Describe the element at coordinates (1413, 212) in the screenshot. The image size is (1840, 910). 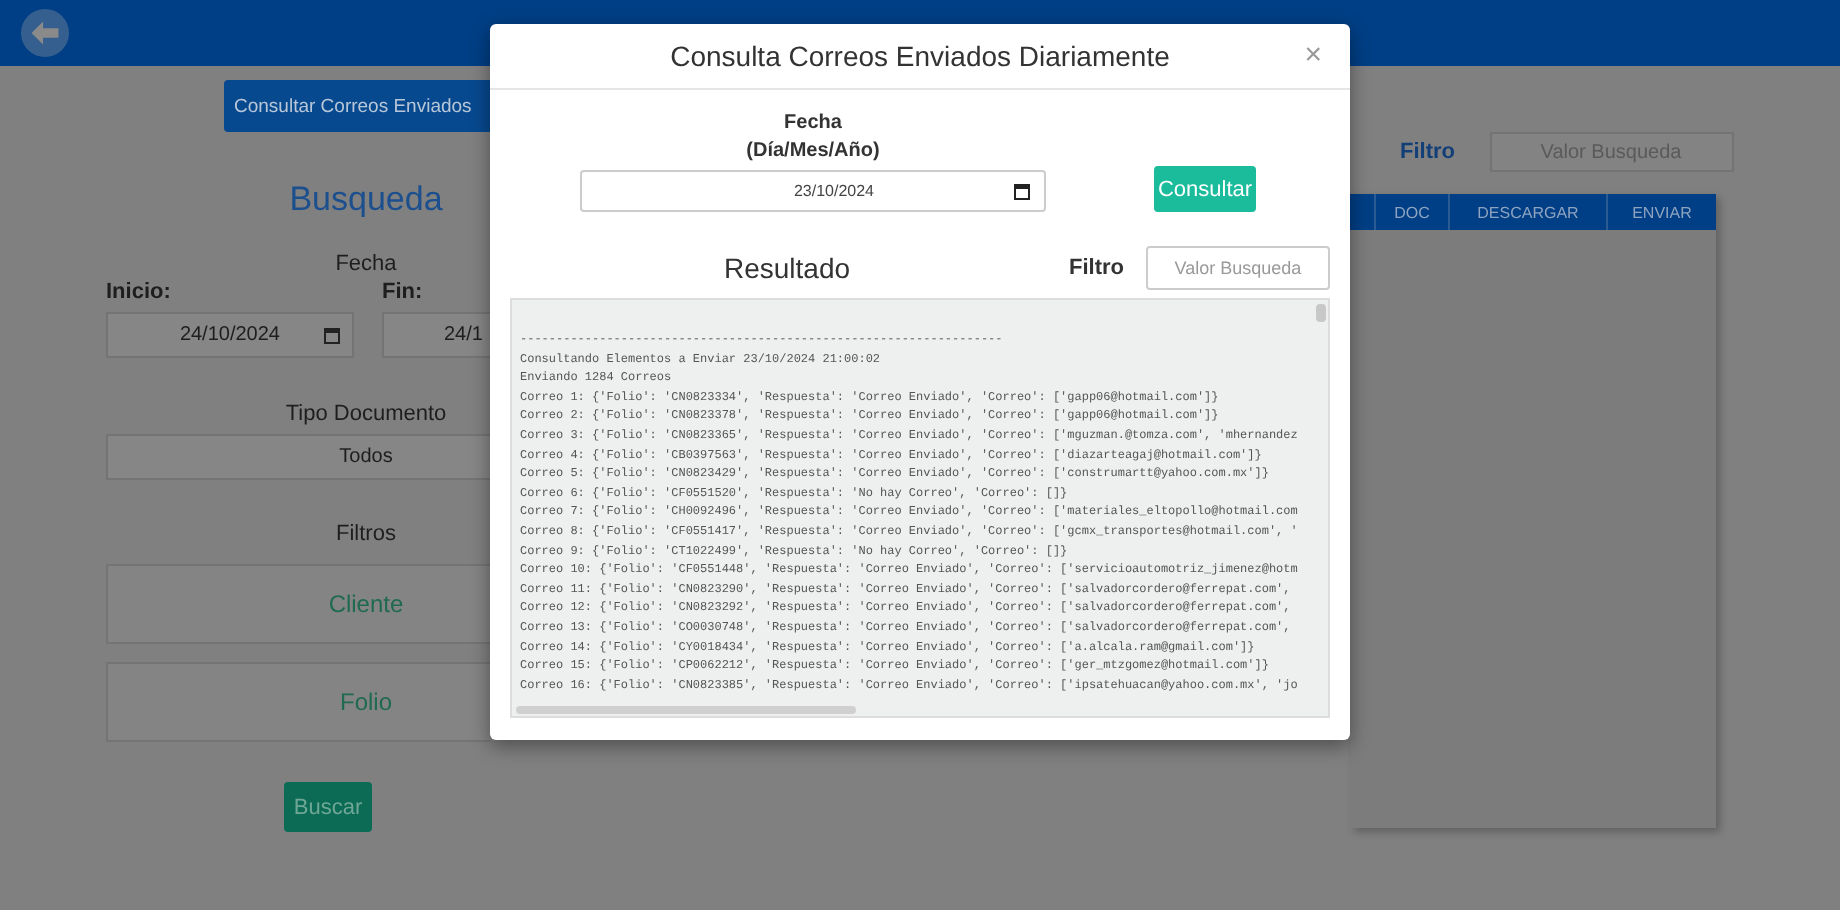
I see `column-header: DOC` at that location.